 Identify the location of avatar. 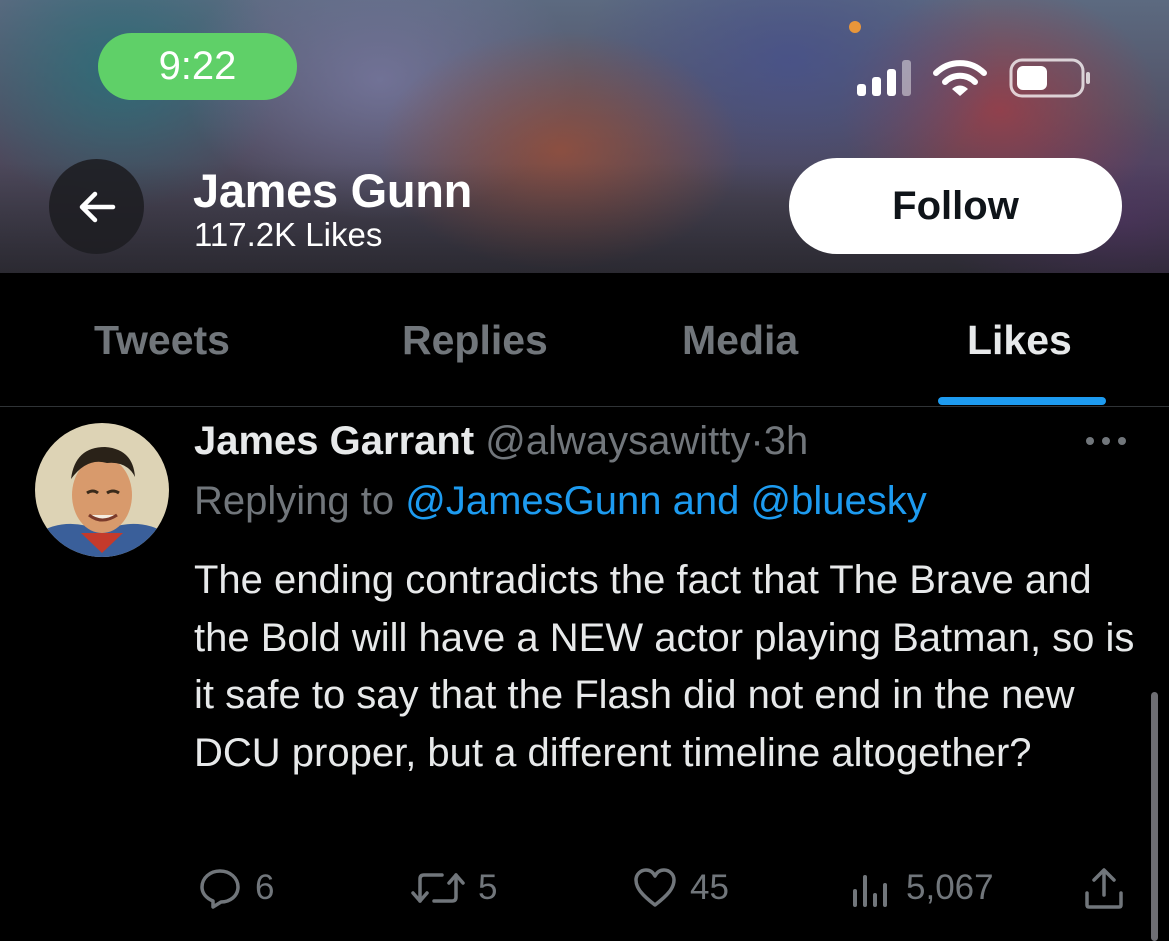
(102, 490).